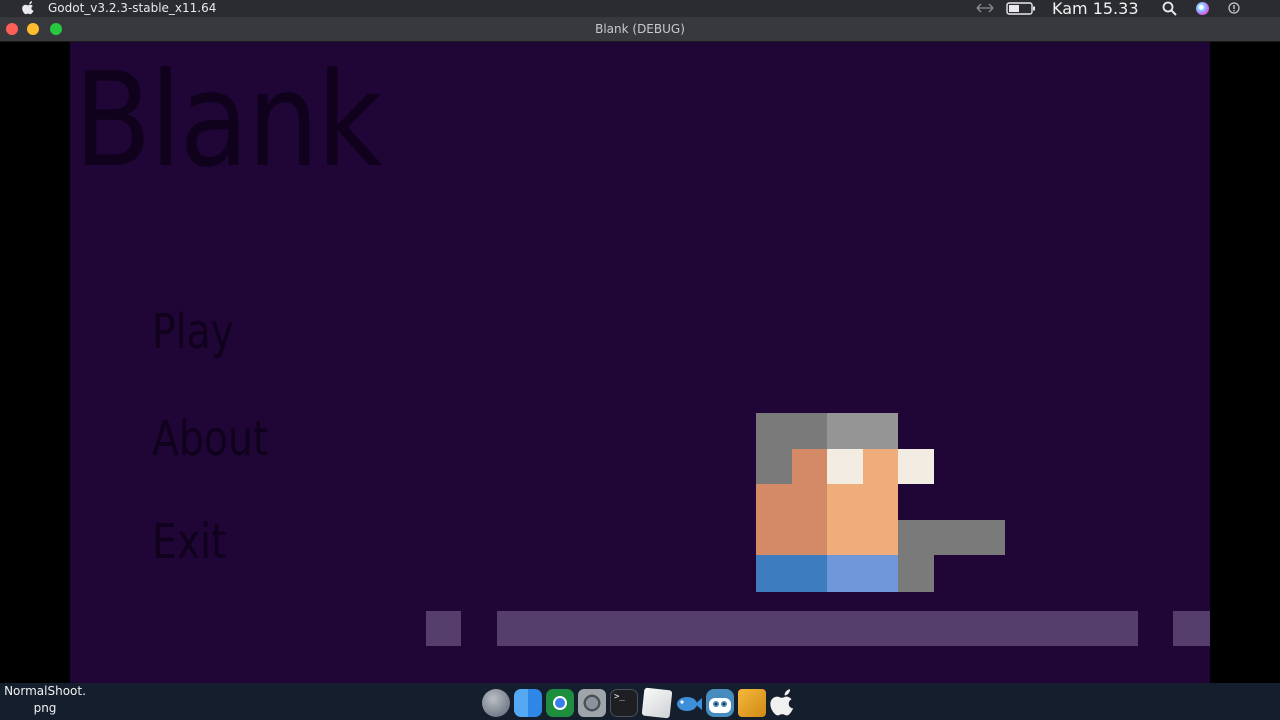  What do you see at coordinates (443, 628) in the screenshot?
I see `platform-small` at bounding box center [443, 628].